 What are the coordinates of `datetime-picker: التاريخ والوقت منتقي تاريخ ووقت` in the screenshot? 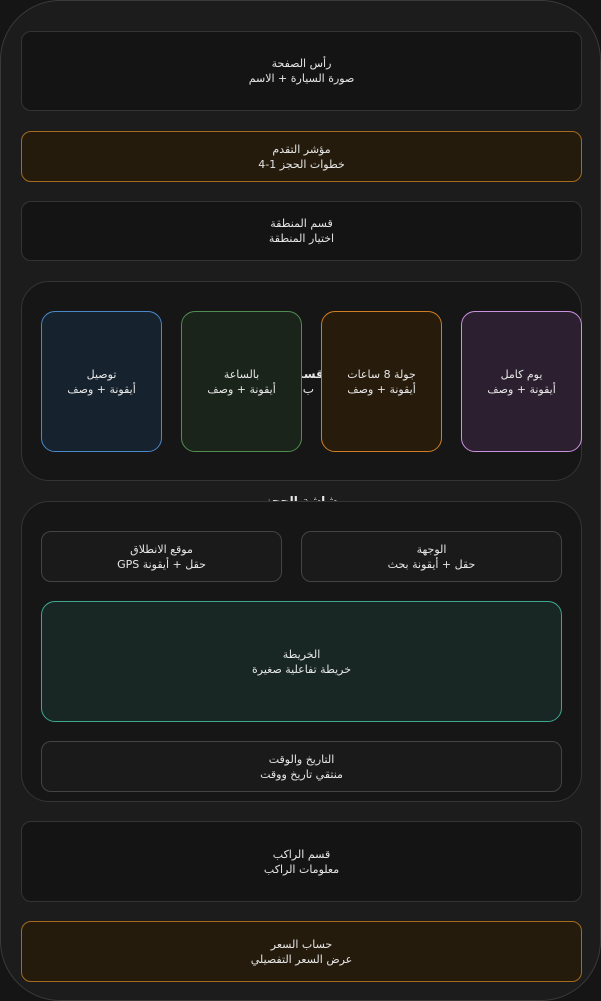 It's located at (301, 766).